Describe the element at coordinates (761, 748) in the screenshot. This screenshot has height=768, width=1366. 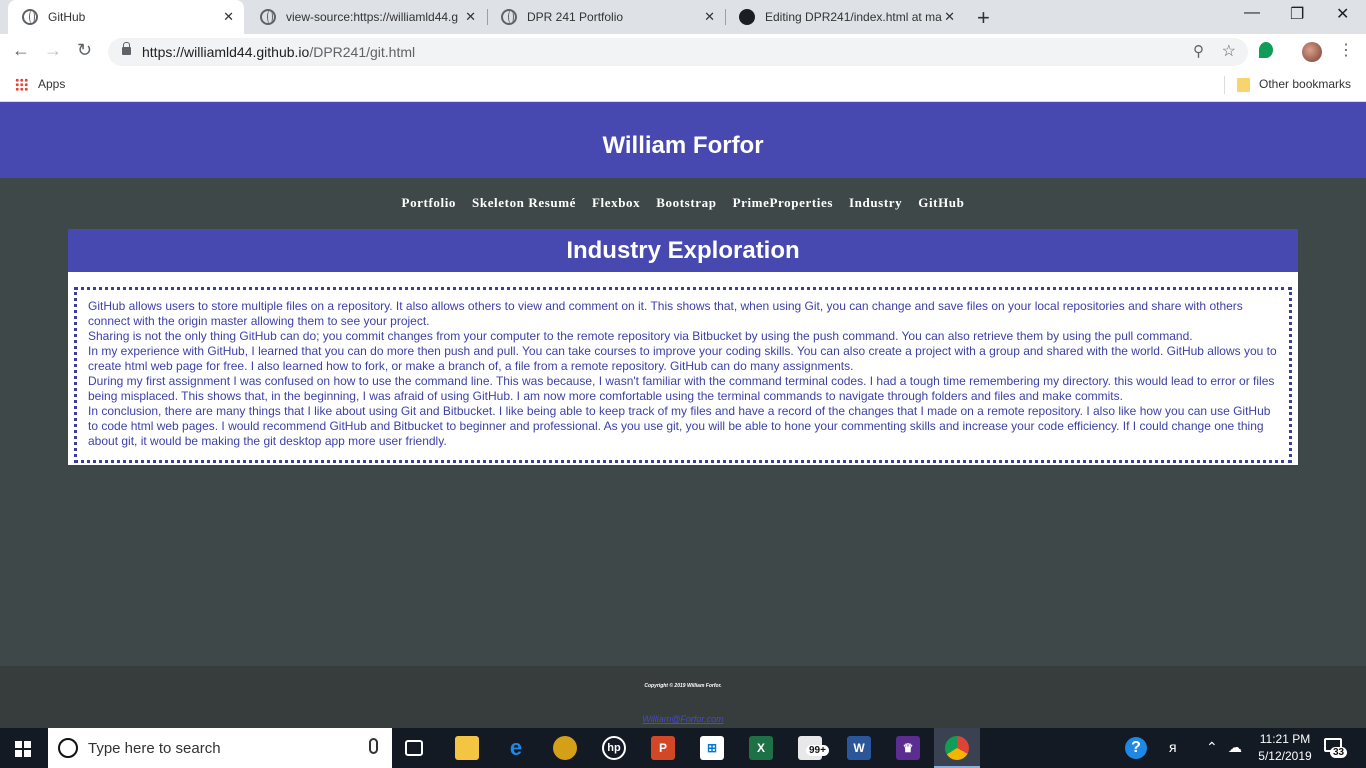
I see `excel-icon: X` at that location.